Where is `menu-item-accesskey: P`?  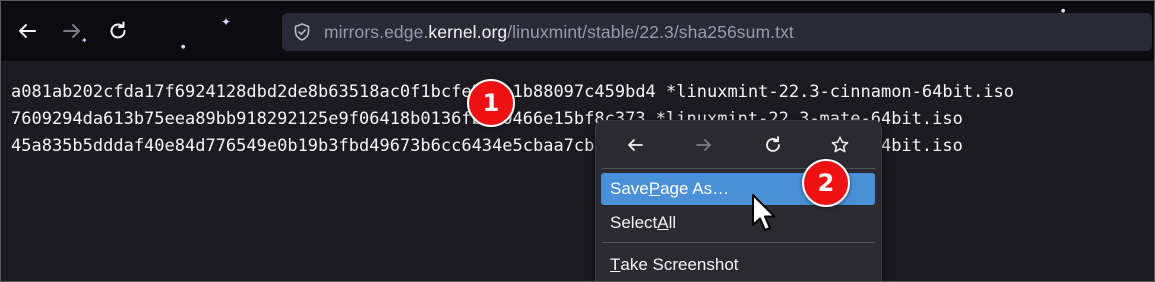
menu-item-accesskey: P is located at coordinates (654, 188).